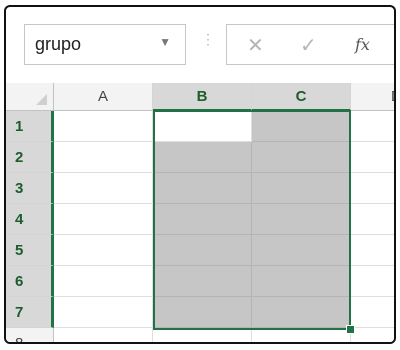  Describe the element at coordinates (202, 250) in the screenshot. I see `cell-b5` at that location.